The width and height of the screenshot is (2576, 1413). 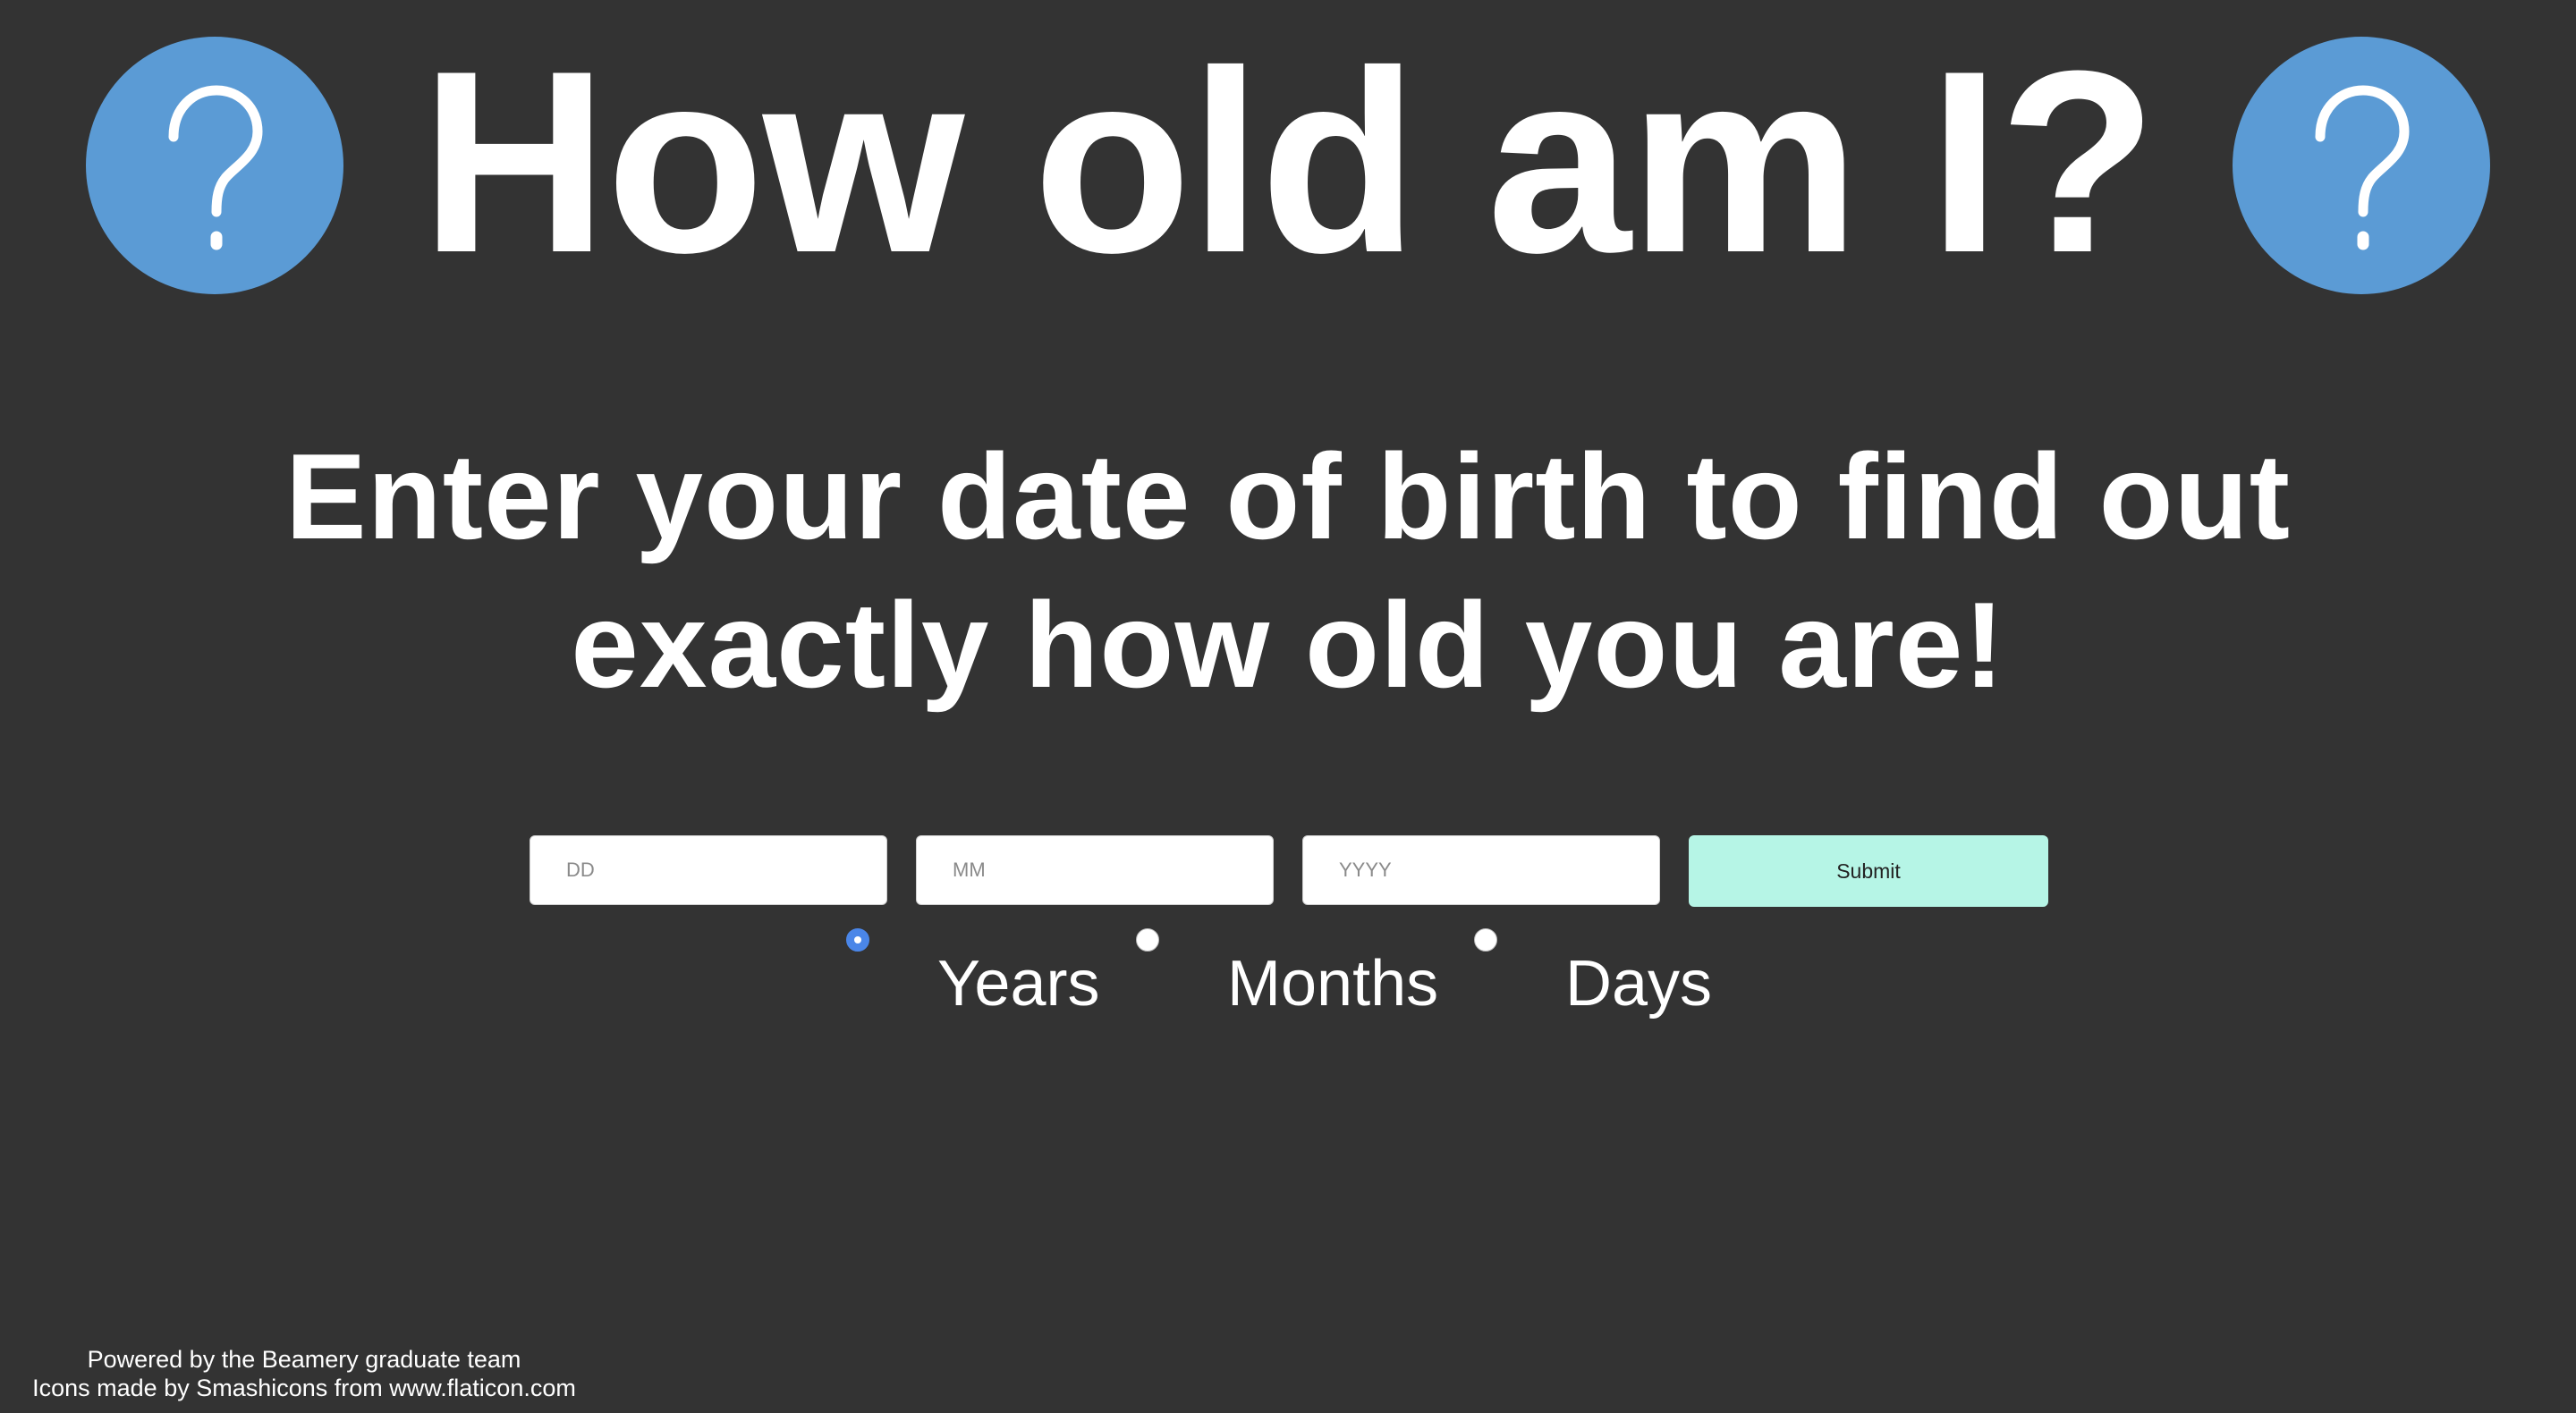 I want to click on radio-days-label: Days, so click(x=1638, y=984).